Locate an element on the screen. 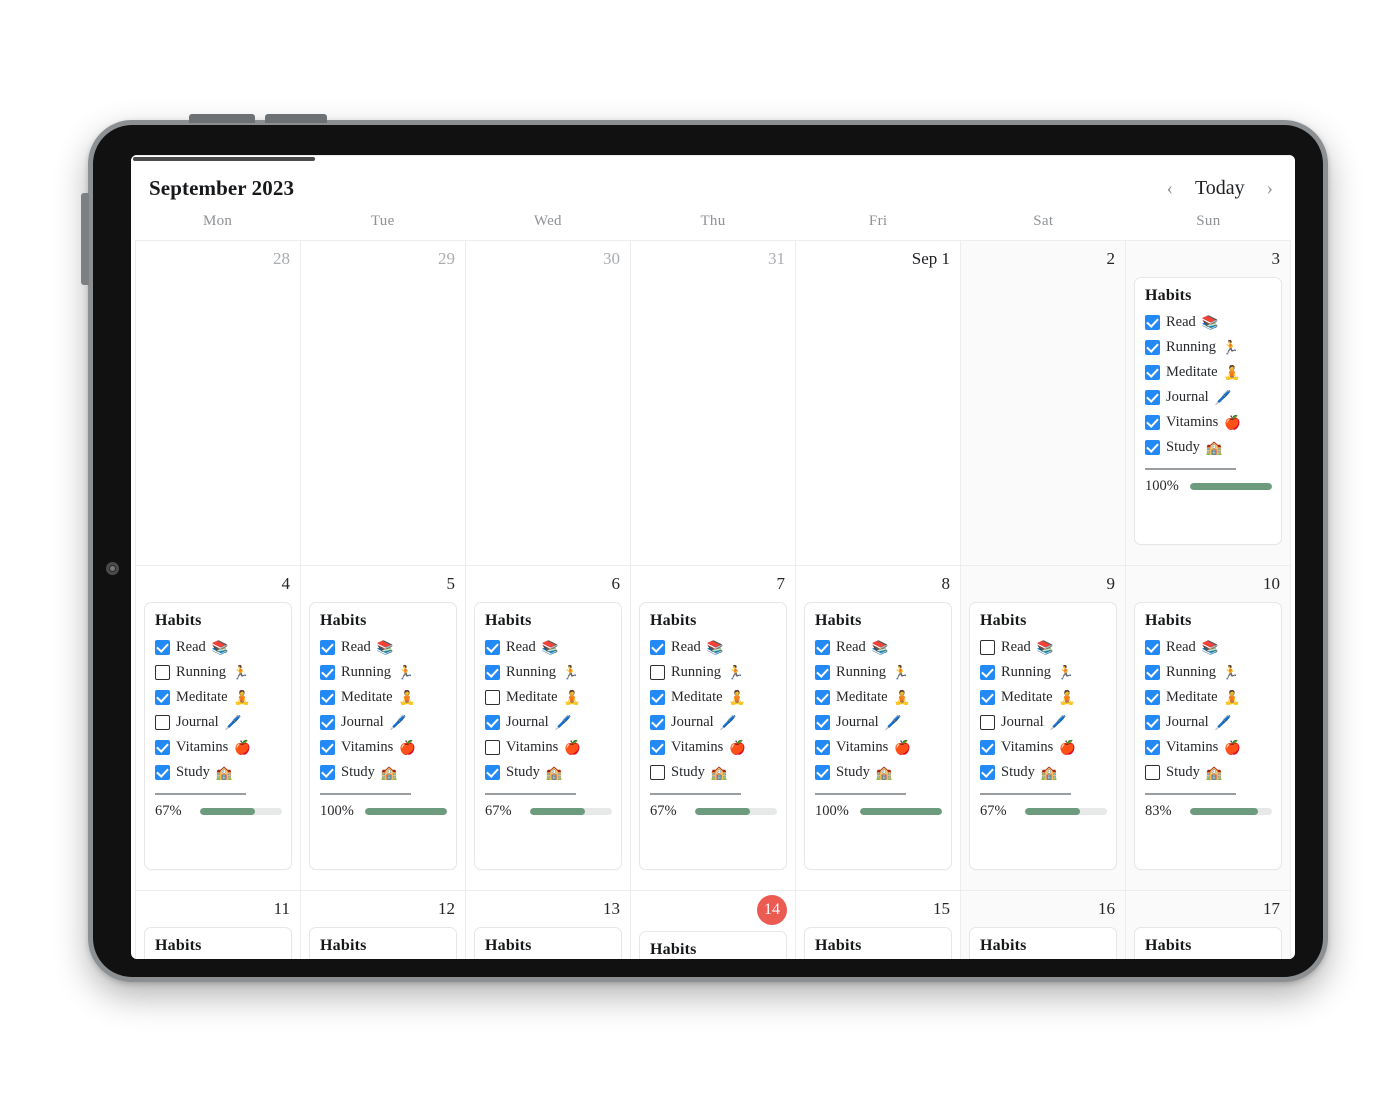 This screenshot has width=1400, height=1120. calendar-day-cell: 14 Habits is located at coordinates (713, 925).